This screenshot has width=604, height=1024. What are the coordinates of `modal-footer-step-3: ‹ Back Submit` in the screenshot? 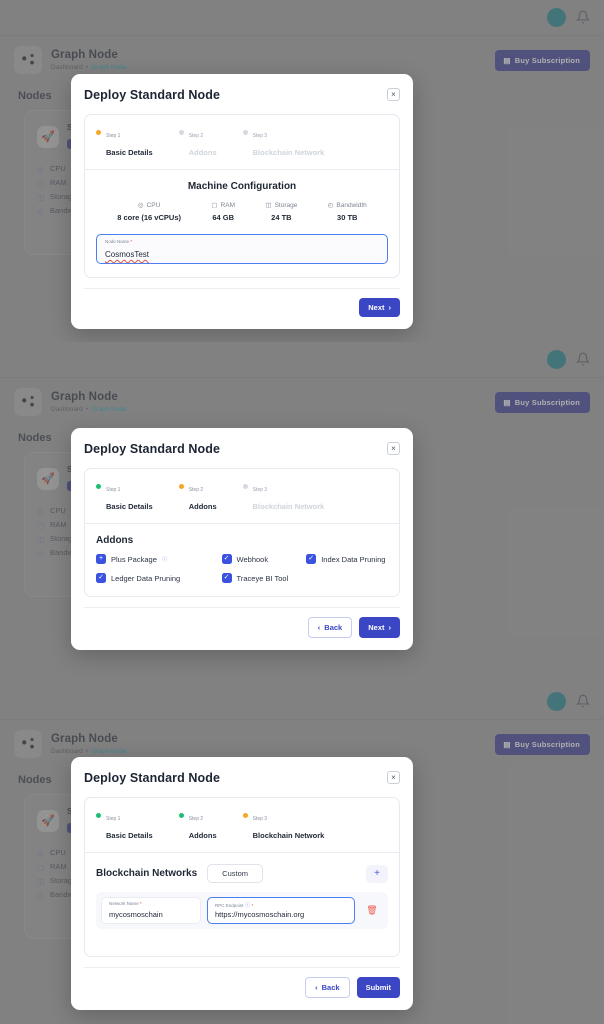 It's located at (242, 982).